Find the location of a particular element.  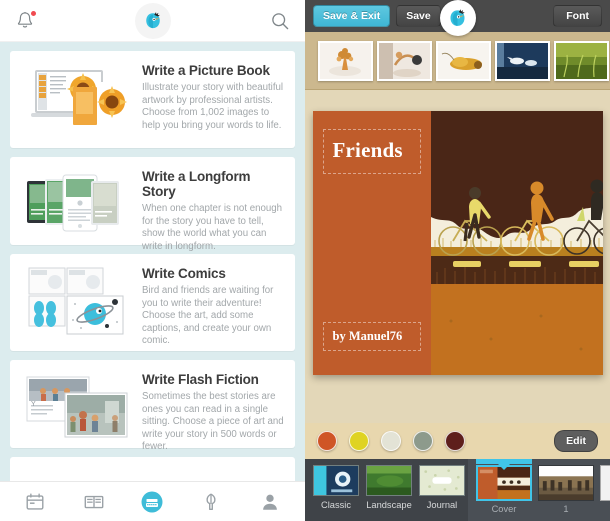

flower-image is located at coordinates (345, 60).